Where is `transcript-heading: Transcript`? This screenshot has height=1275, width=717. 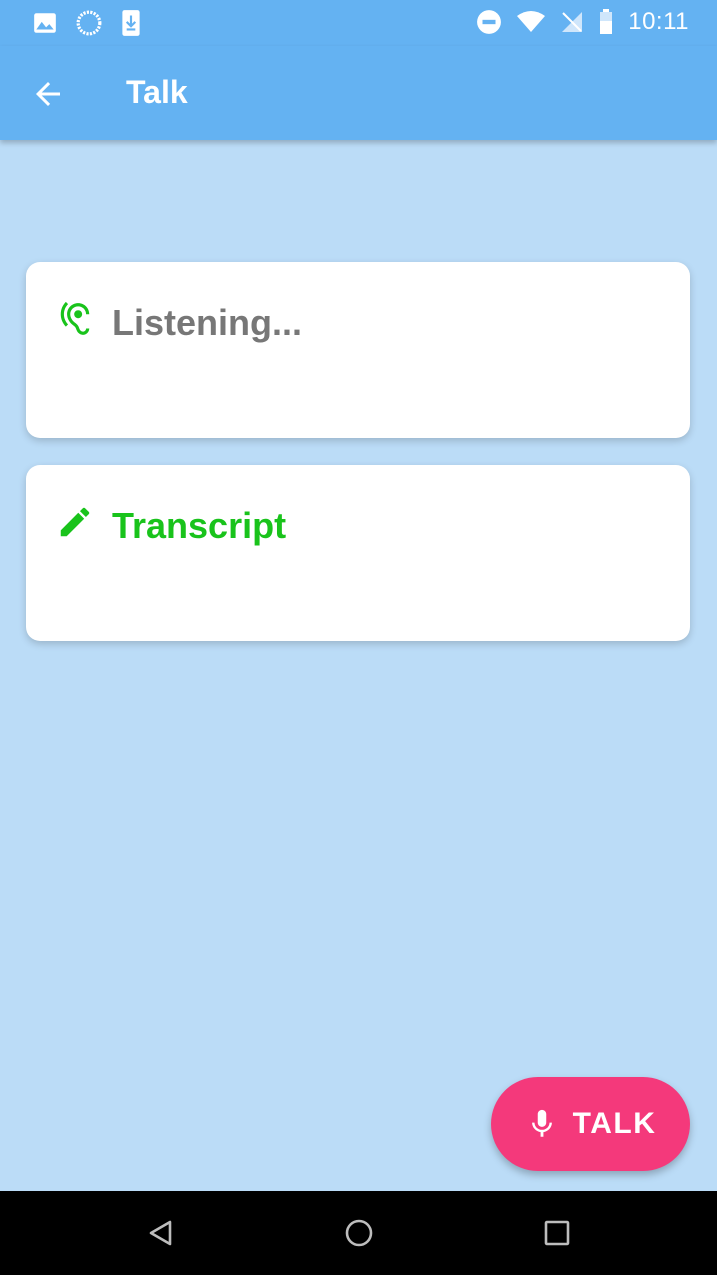 transcript-heading: Transcript is located at coordinates (199, 525).